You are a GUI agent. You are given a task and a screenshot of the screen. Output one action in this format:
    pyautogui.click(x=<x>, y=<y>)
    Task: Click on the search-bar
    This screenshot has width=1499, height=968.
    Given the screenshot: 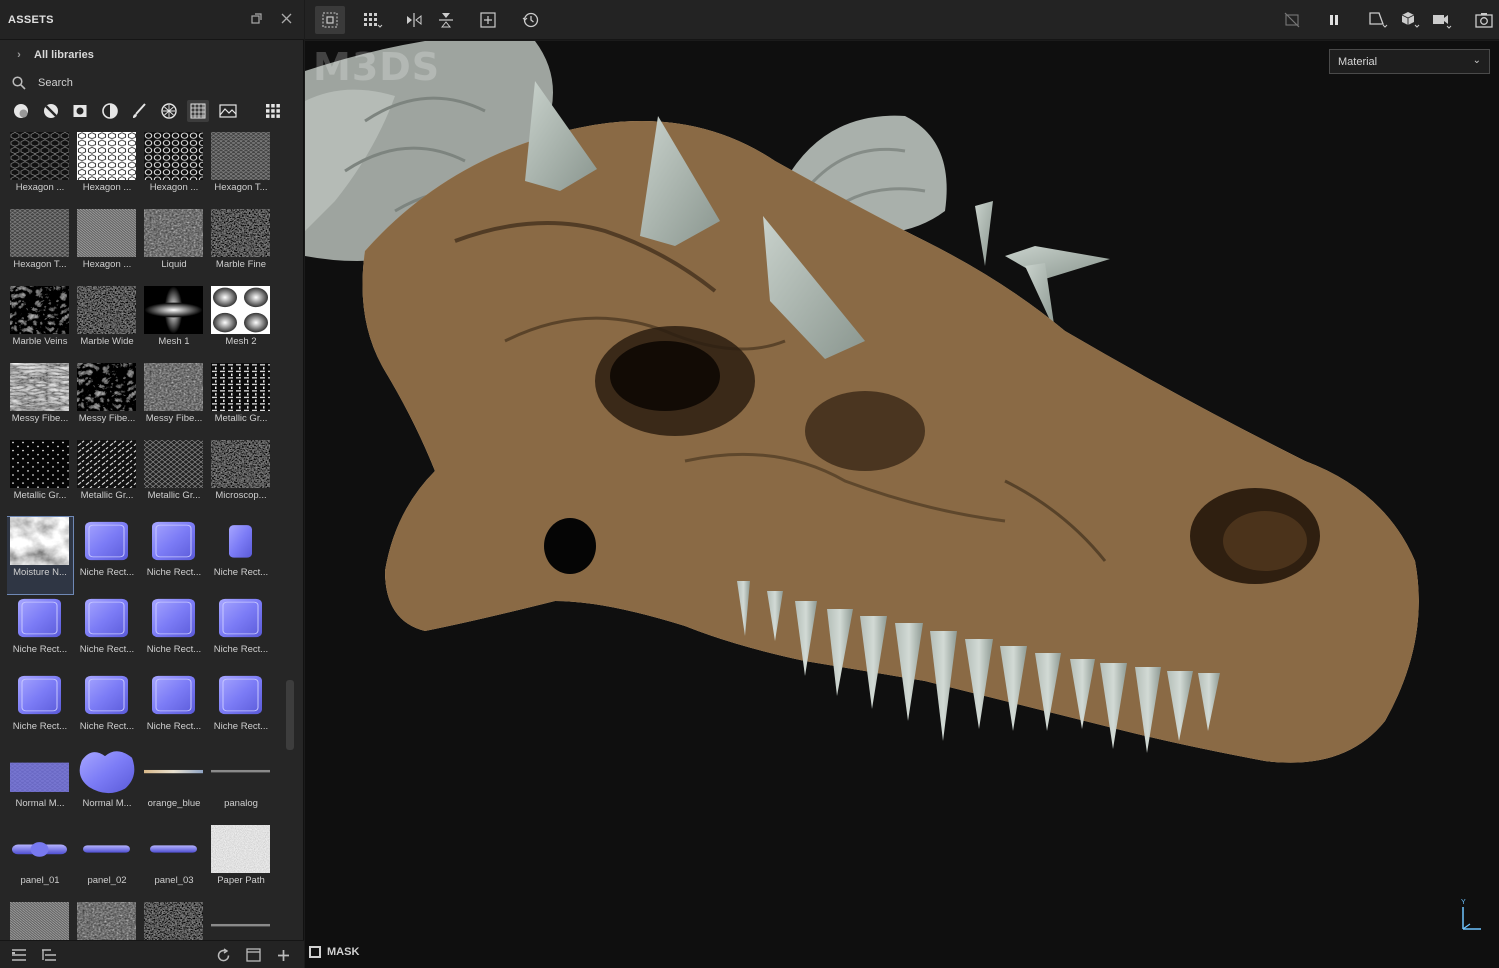 What is the action you would take?
    pyautogui.click(x=152, y=83)
    